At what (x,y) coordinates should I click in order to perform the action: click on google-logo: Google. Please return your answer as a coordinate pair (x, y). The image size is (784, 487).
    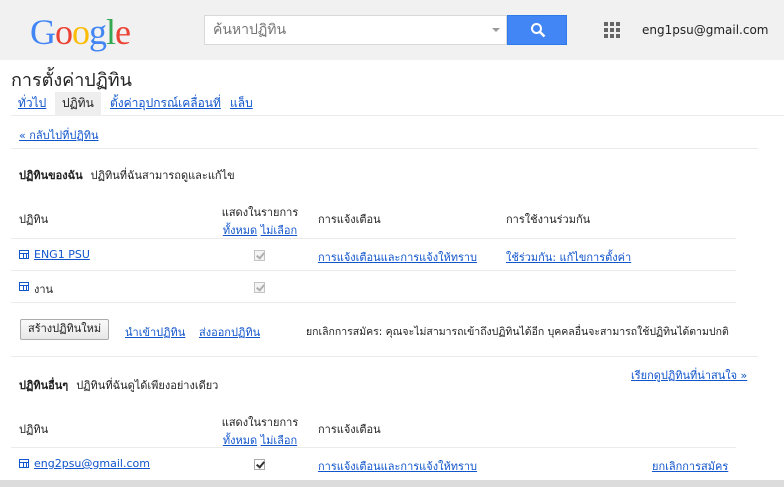
    Looking at the image, I should click on (80, 32).